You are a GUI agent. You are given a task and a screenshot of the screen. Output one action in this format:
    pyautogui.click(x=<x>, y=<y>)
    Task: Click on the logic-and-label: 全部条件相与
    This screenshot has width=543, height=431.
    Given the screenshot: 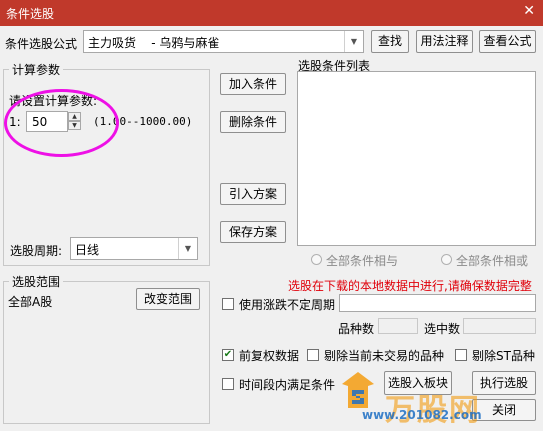 What is the action you would take?
    pyautogui.click(x=362, y=261)
    